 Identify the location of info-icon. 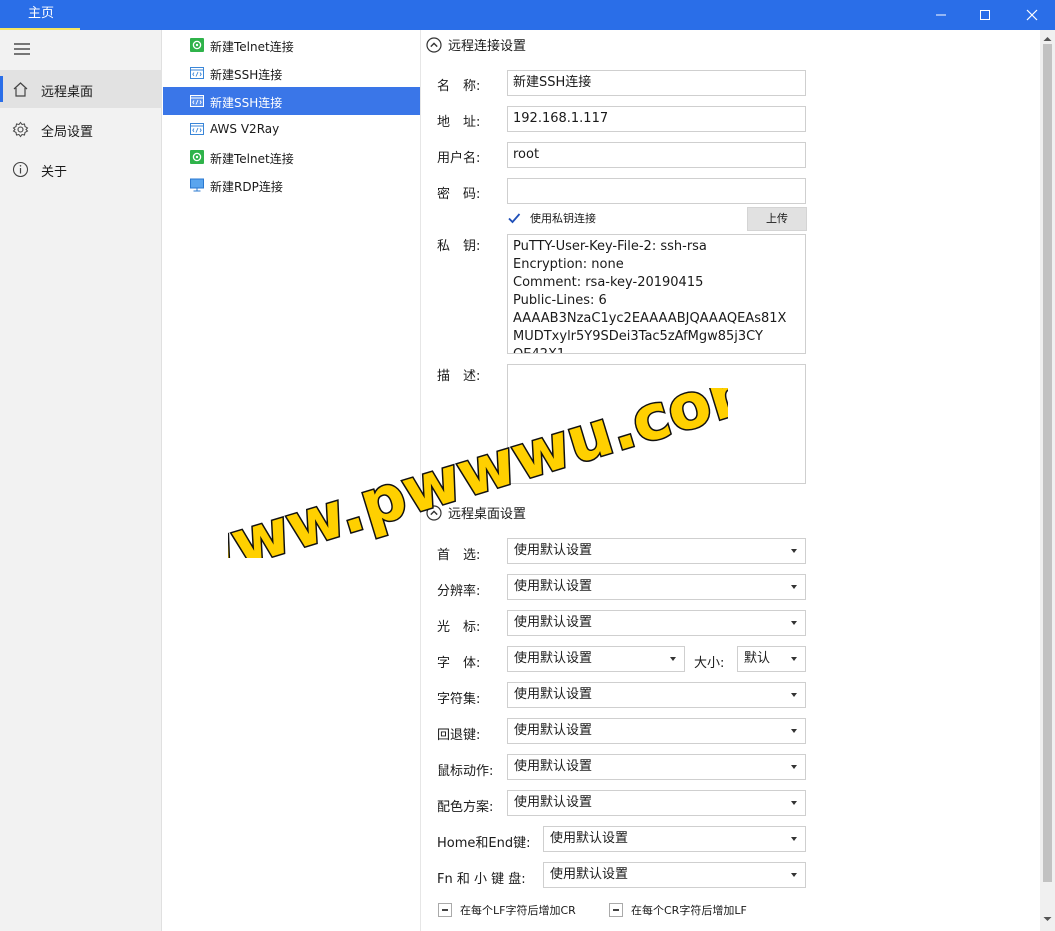
(20, 169).